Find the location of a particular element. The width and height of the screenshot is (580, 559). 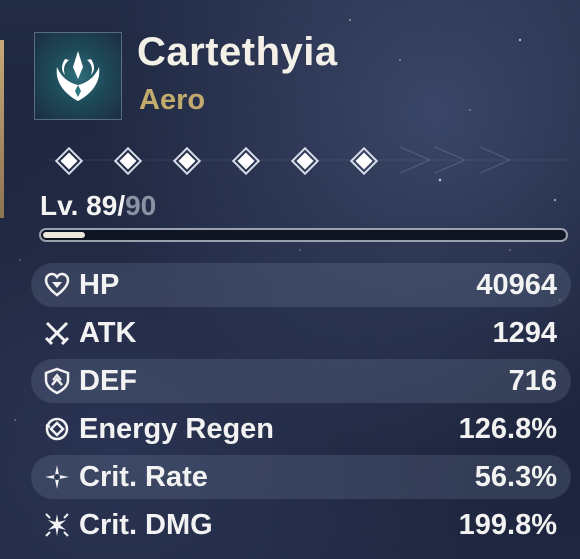

stat-value: 40964 is located at coordinates (516, 284).